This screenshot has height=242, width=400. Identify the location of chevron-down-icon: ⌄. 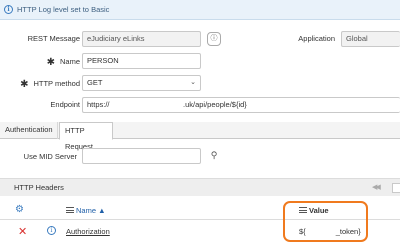
(193, 82).